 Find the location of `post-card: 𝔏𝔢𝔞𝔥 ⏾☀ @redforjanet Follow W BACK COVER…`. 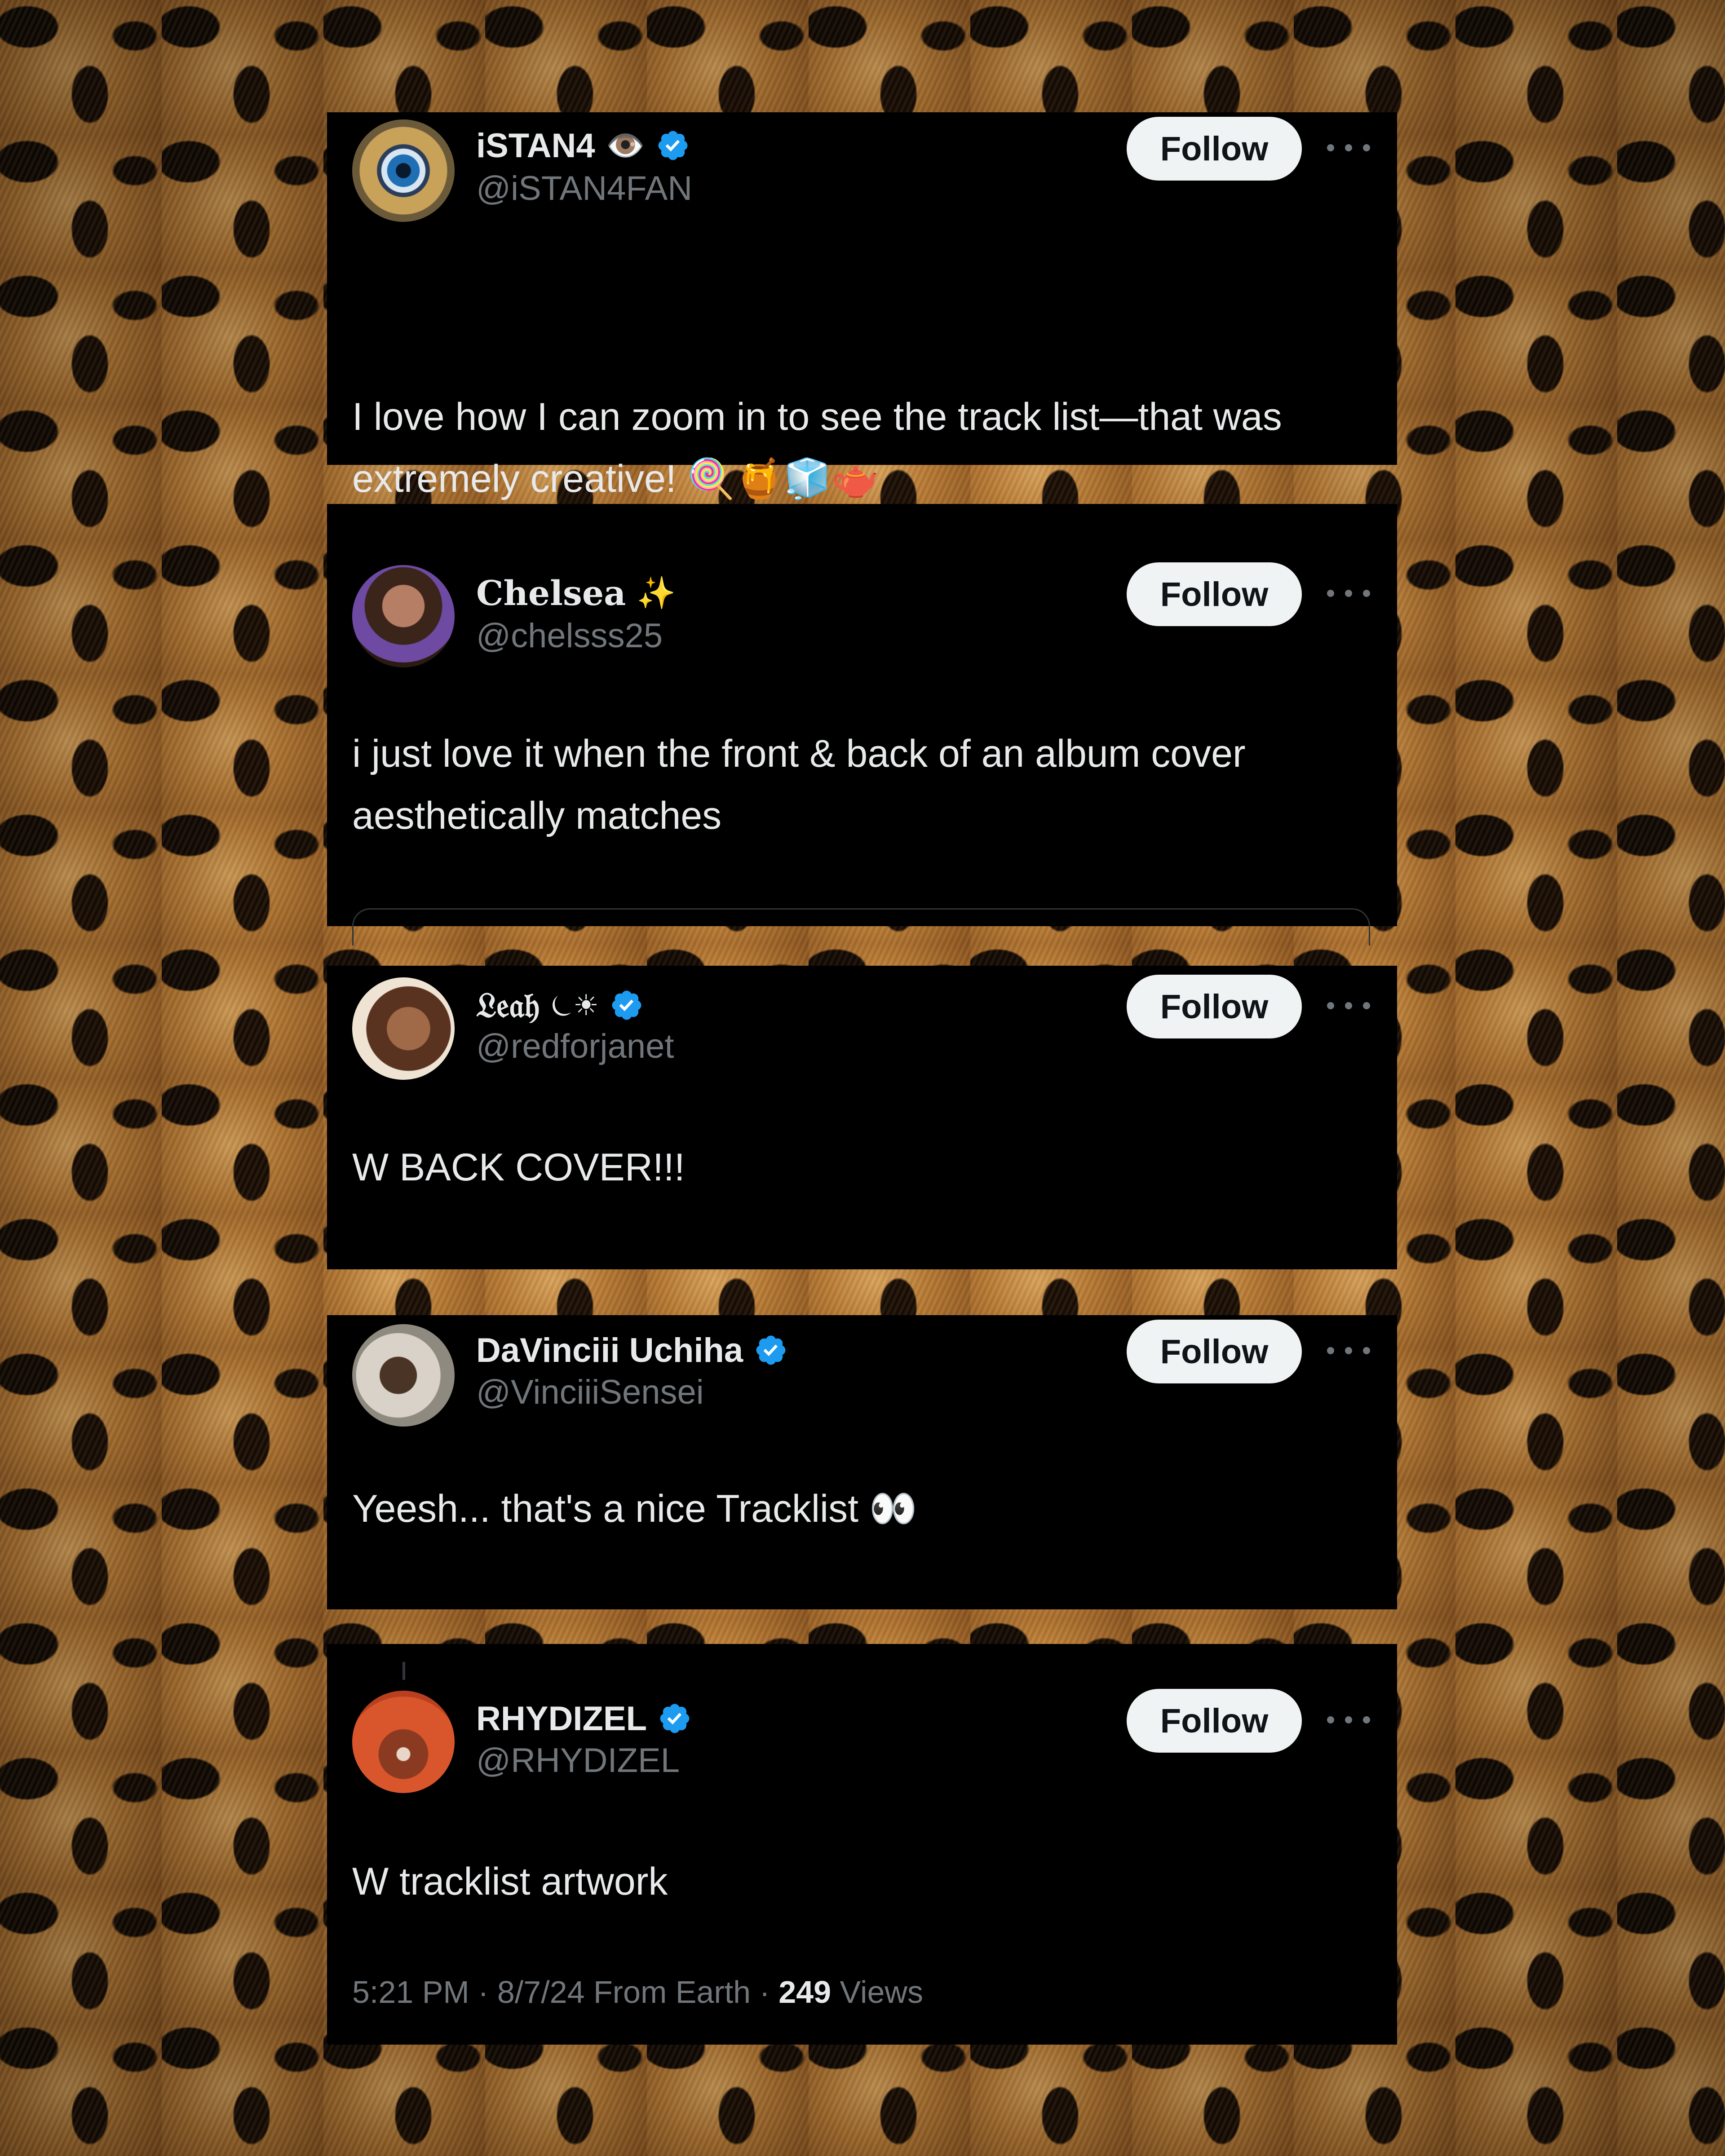

post-card: 𝔏𝔢𝔞𝔥 ⏾☀ @redforjanet Follow W BACK COVER… is located at coordinates (862, 1117).